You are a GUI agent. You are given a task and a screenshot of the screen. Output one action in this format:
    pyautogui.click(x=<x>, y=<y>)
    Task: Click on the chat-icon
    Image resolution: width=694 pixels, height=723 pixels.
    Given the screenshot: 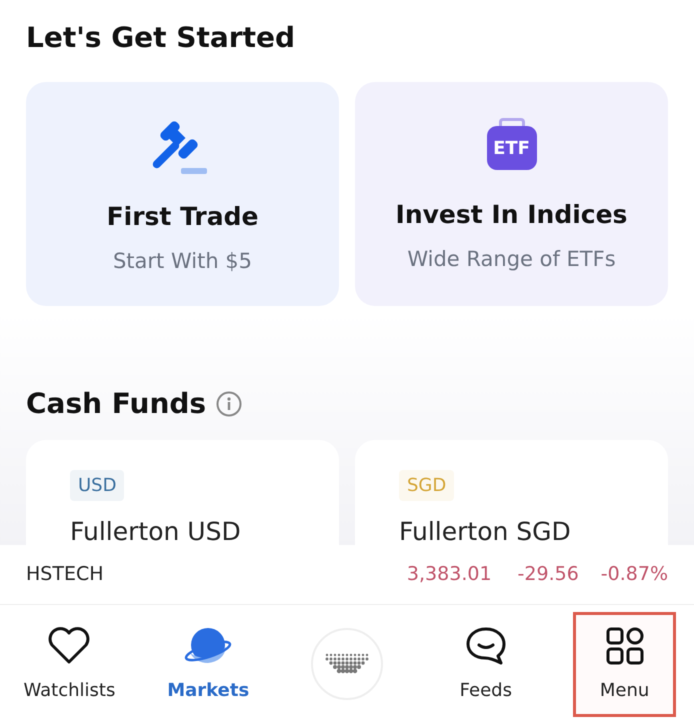 What is the action you would take?
    pyautogui.click(x=485, y=646)
    